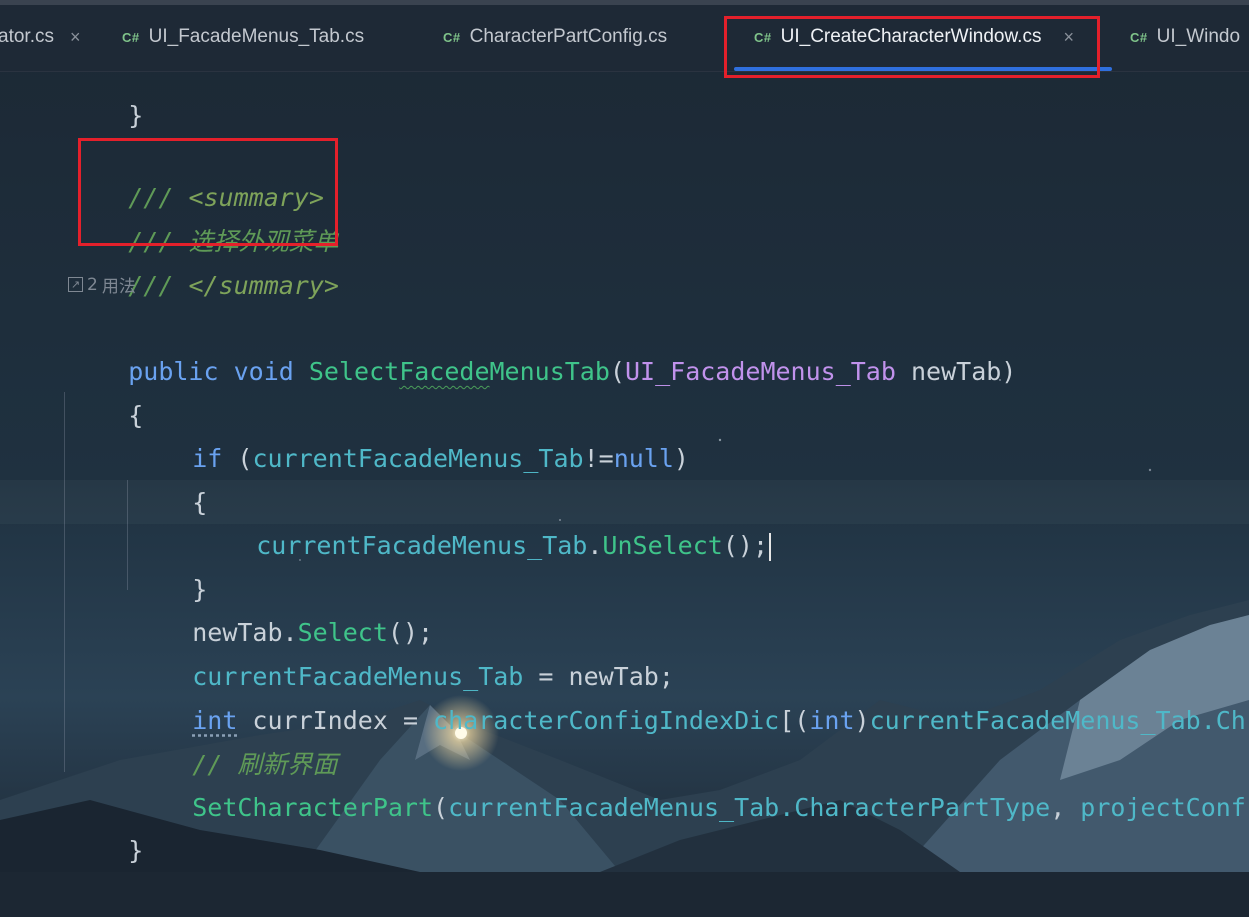 This screenshot has width=1249, height=917. Describe the element at coordinates (118, 287) in the screenshot. I see `usages-label: 用法` at that location.